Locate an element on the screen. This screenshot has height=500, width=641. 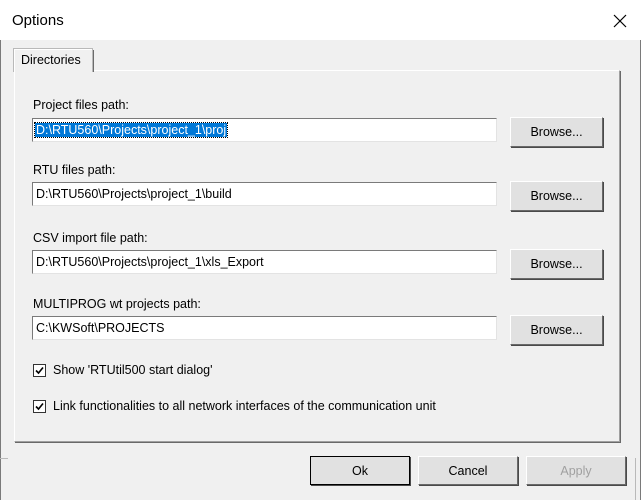
rtu-files-path-value: D:\RTU560\Projects\project_1\build is located at coordinates (134, 194).